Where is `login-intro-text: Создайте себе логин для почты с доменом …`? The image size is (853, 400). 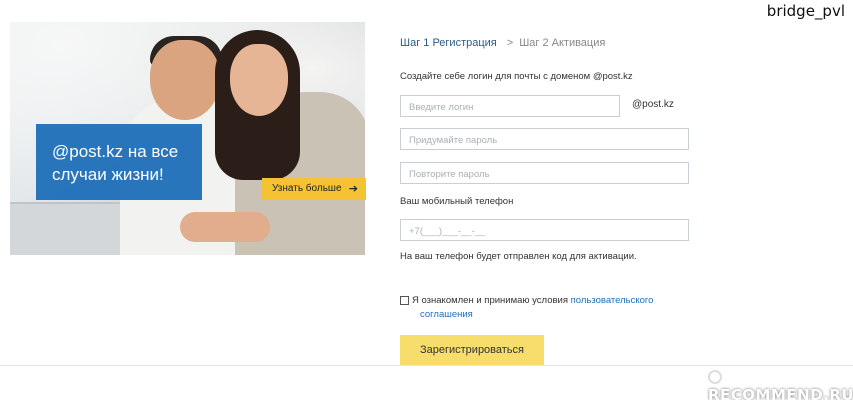
login-intro-text: Создайте себе логин для почты с доменом … is located at coordinates (516, 76).